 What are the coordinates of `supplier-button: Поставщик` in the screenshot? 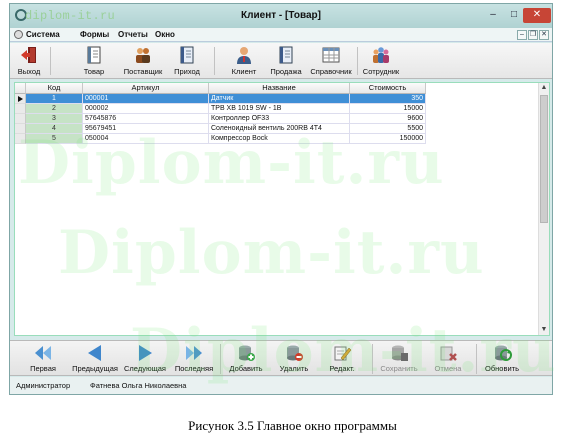 It's located at (143, 60).